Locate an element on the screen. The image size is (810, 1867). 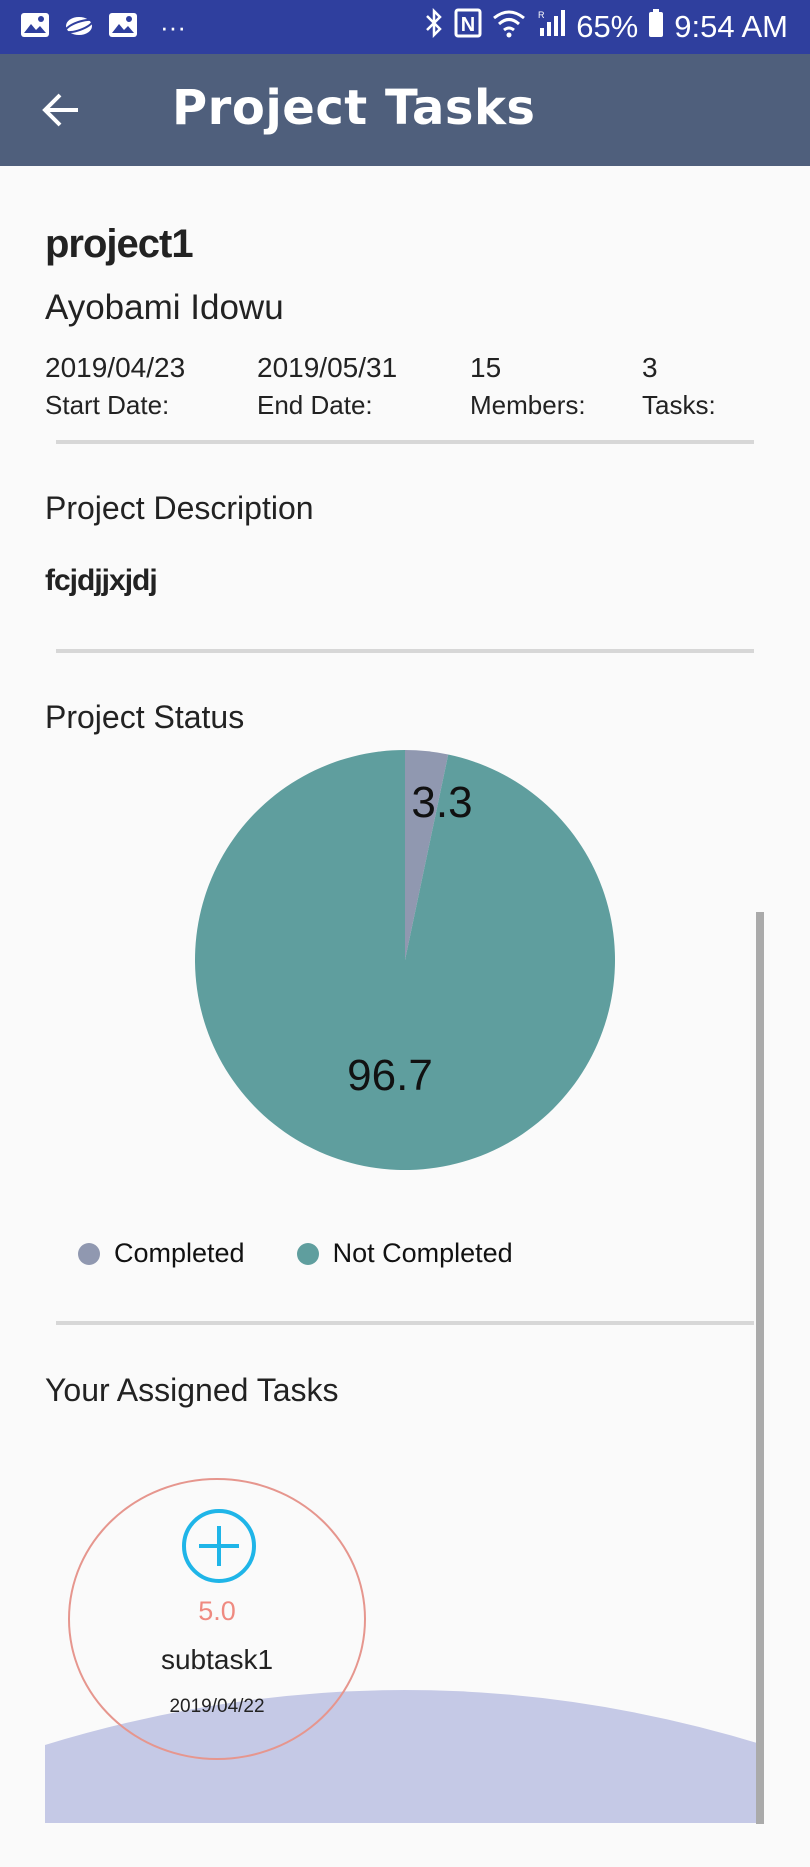
more-notifications: ··· is located at coordinates (173, 26).